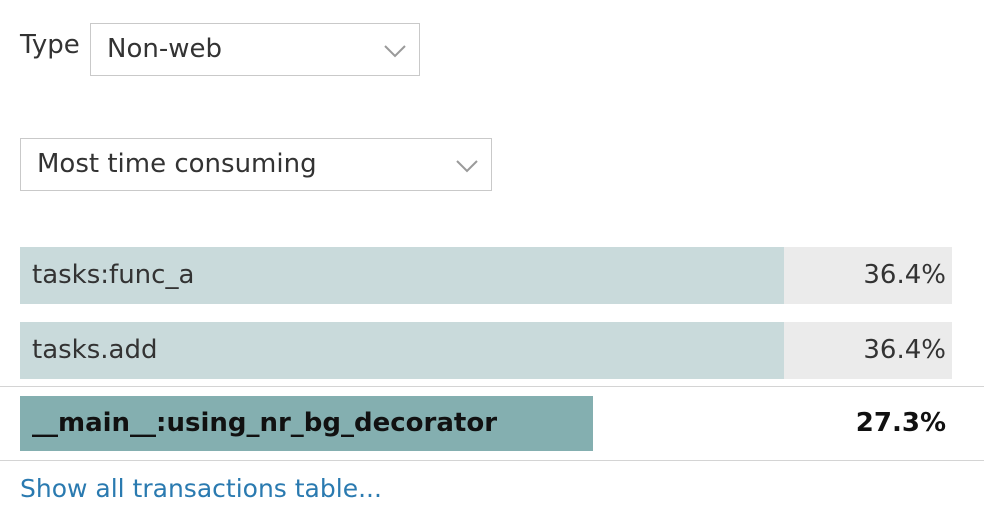 This screenshot has height=522, width=984. I want to click on type-select: Non-web, so click(255, 49).